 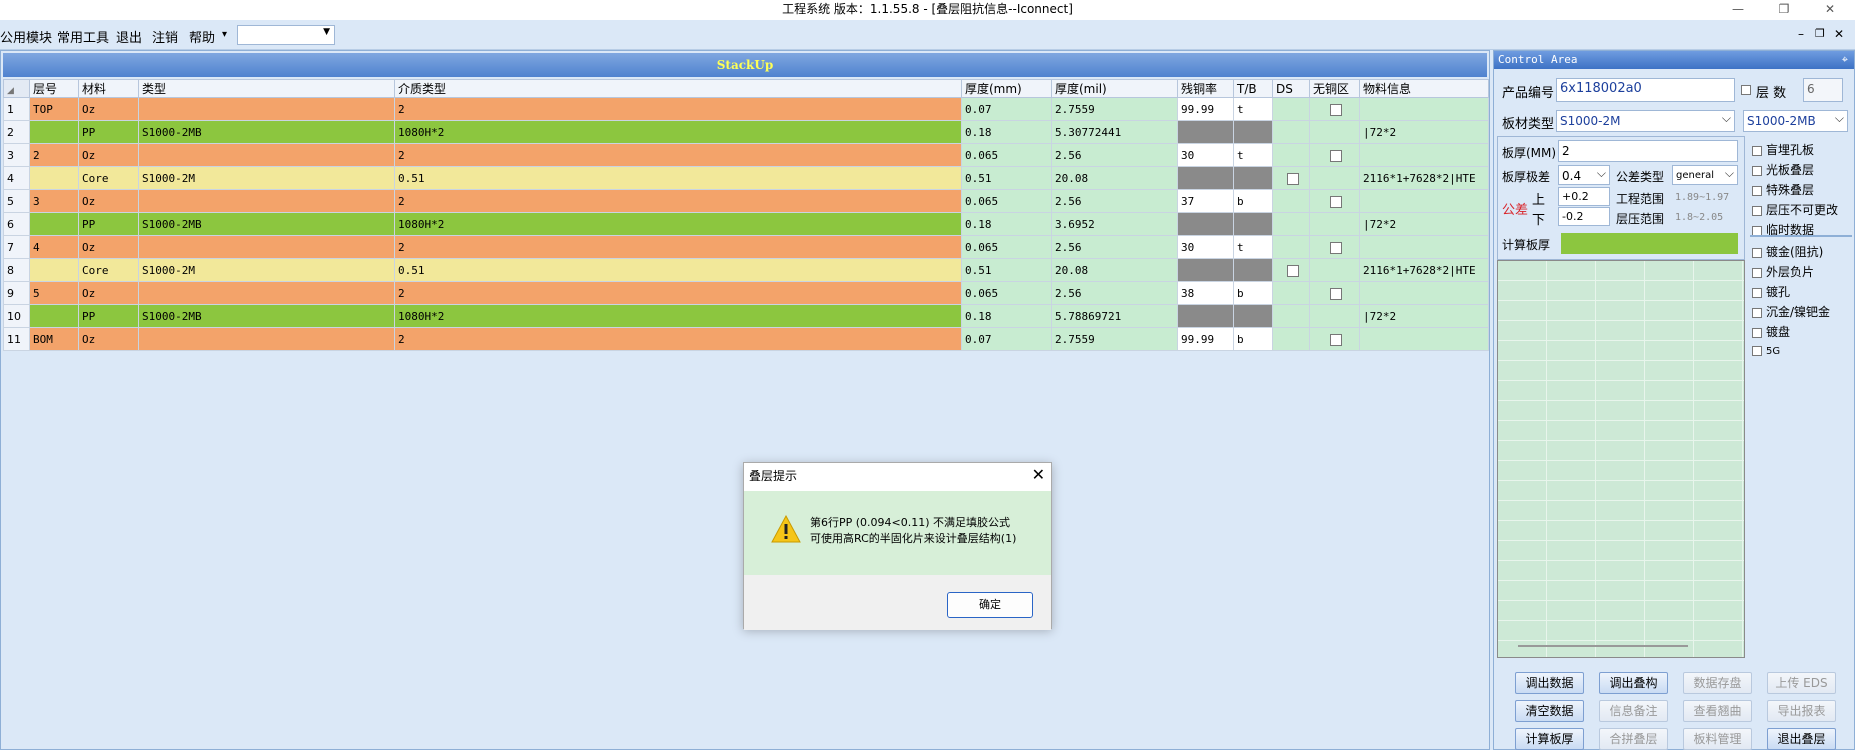 I want to click on action-button: 合拼叠层, so click(x=1633, y=739).